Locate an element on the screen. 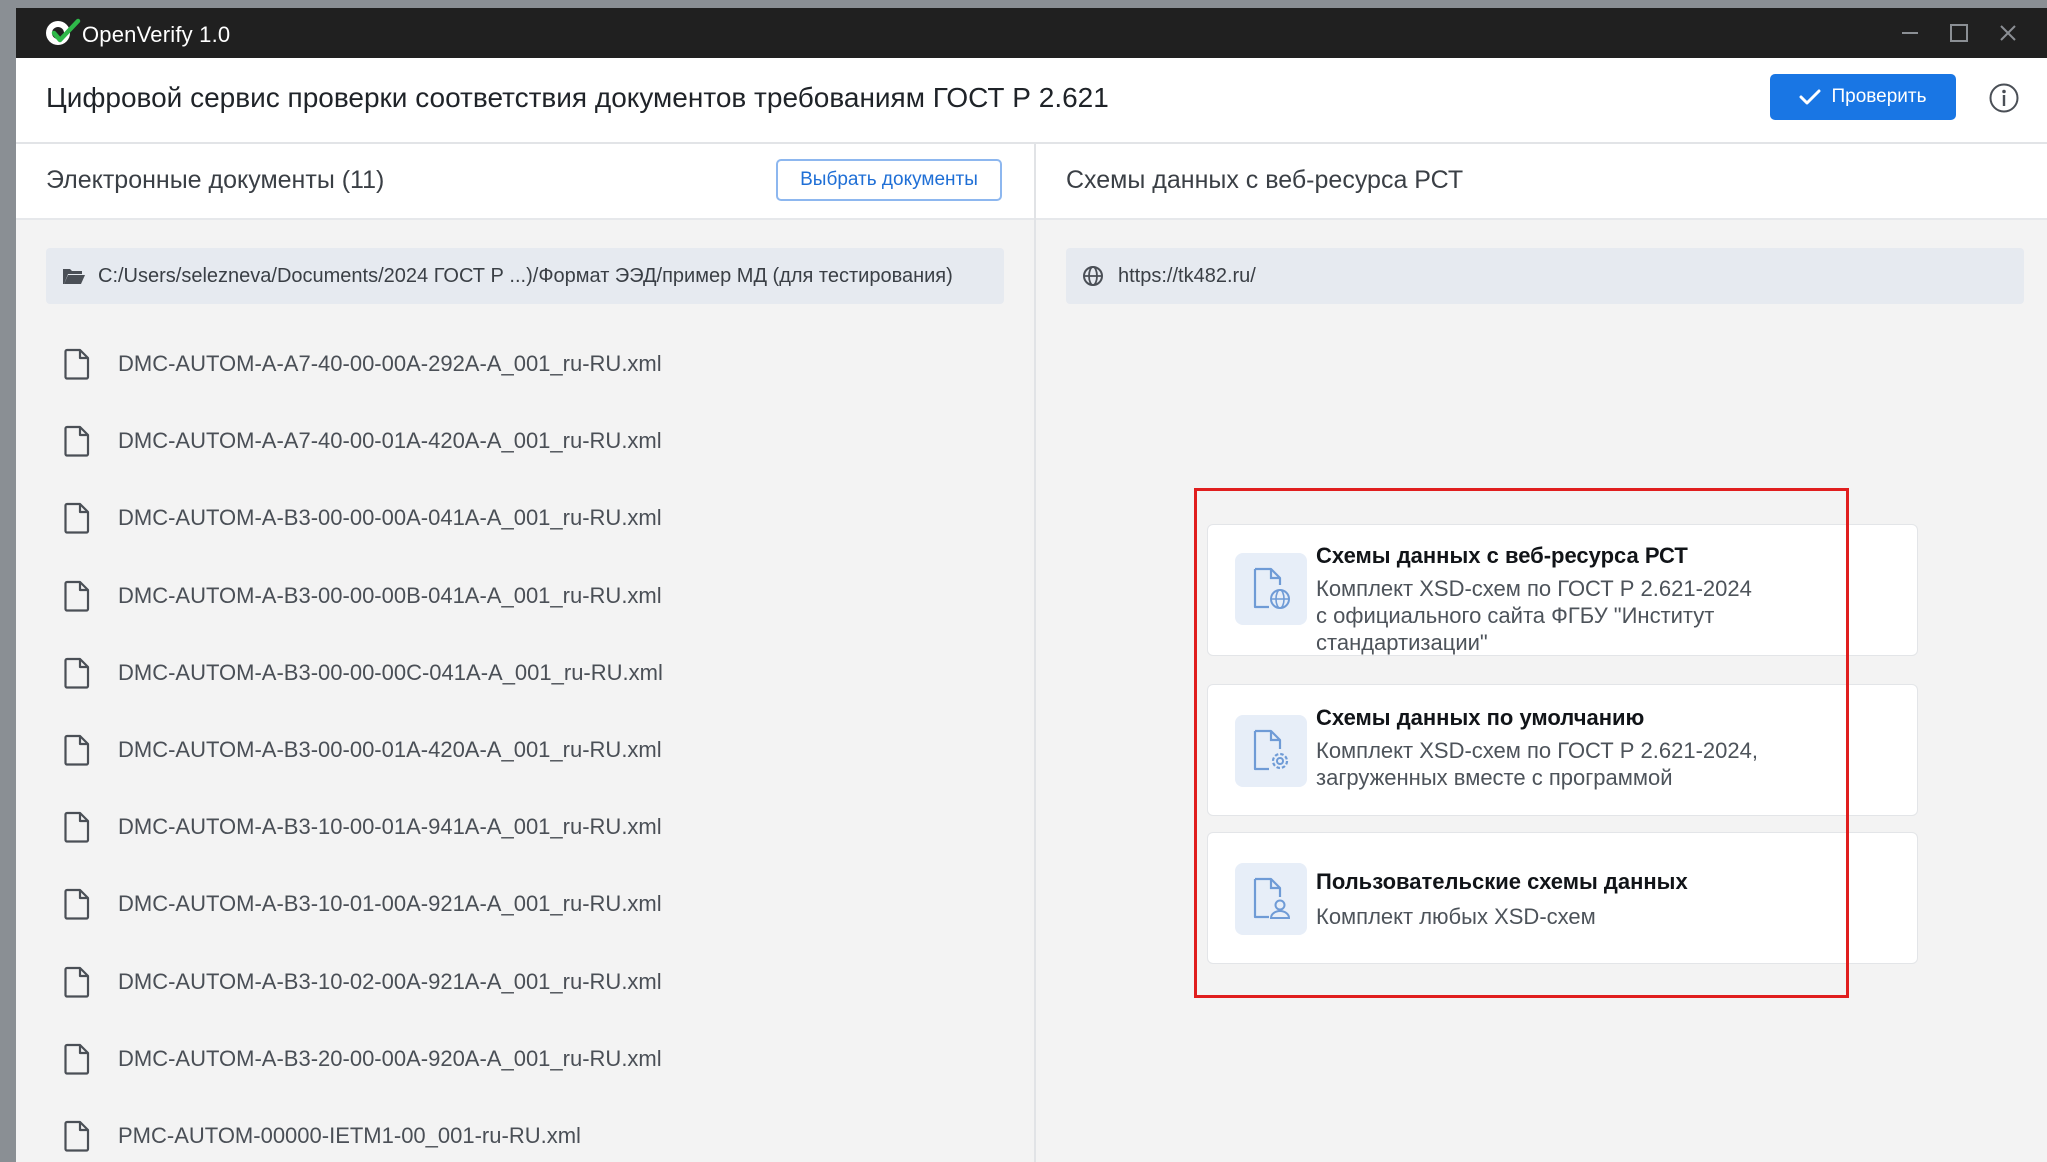 This screenshot has width=2047, height=1162. check-button: Проверить is located at coordinates (1863, 97).